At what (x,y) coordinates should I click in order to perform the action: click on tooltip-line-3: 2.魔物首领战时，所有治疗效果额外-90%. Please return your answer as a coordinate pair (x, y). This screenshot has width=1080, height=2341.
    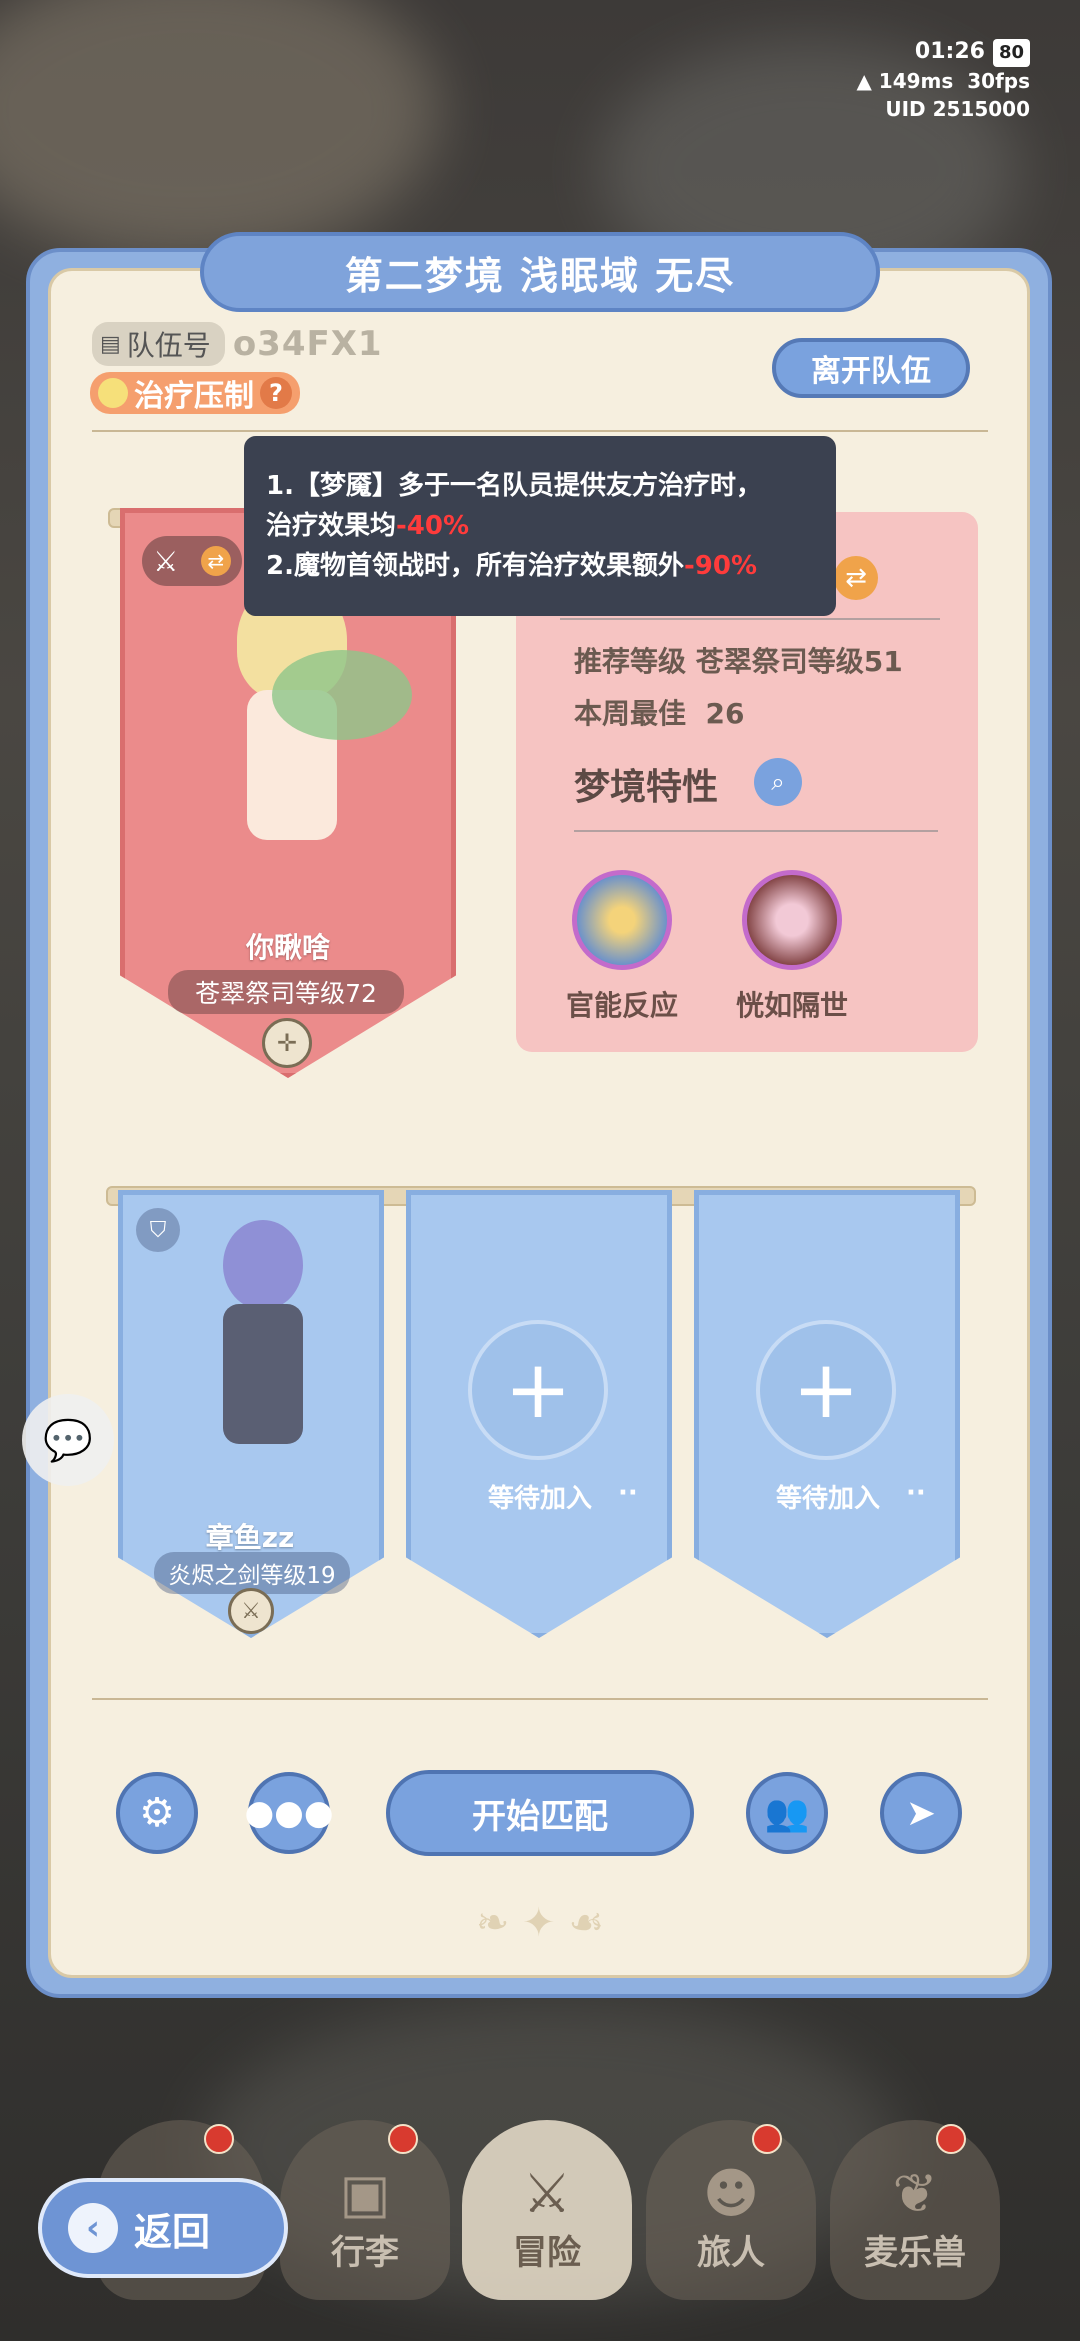
    Looking at the image, I should click on (511, 566).